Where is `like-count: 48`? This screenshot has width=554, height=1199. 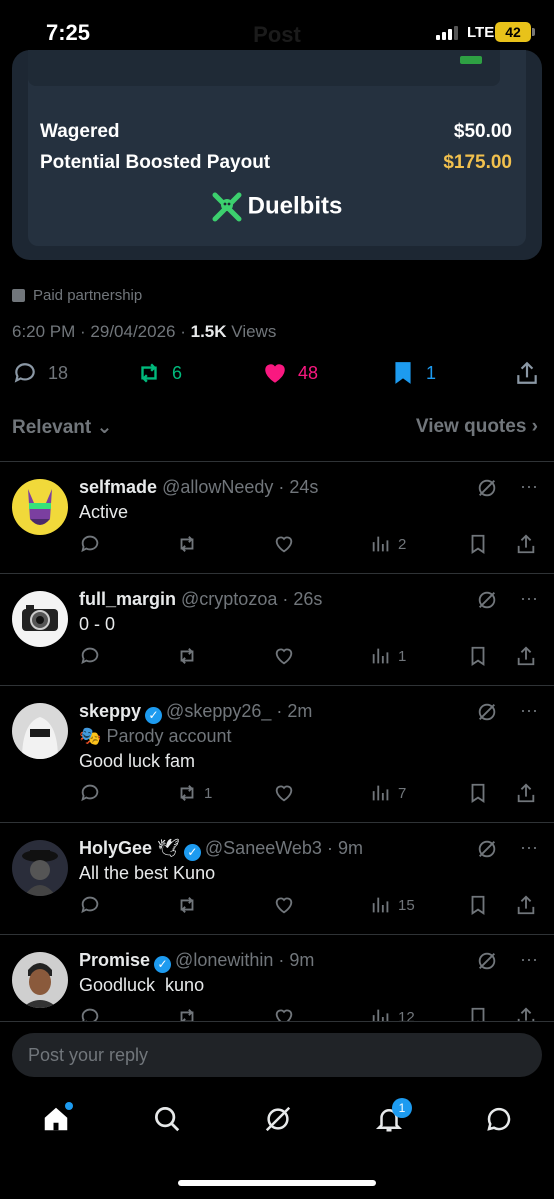 like-count: 48 is located at coordinates (308, 372).